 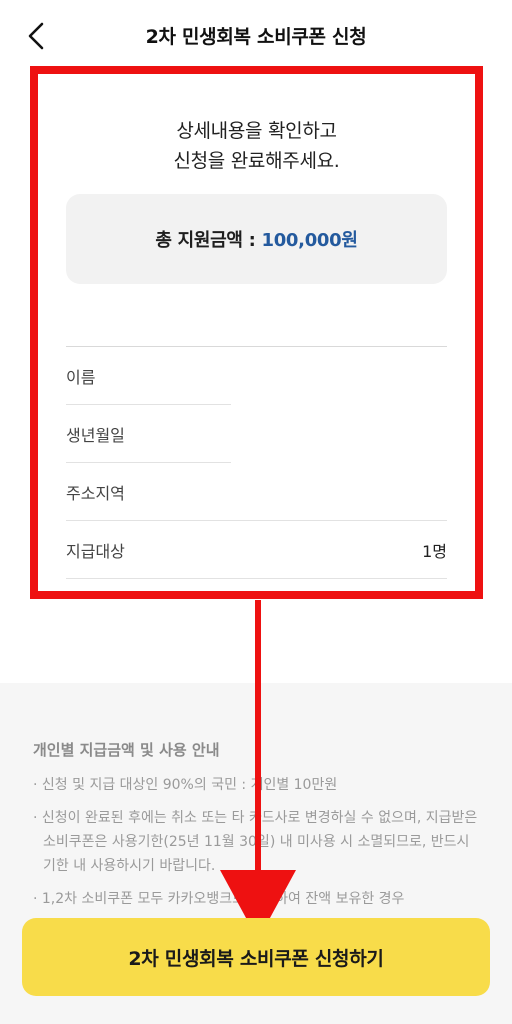 I want to click on detail-label: 주소지역, so click(x=95, y=493).